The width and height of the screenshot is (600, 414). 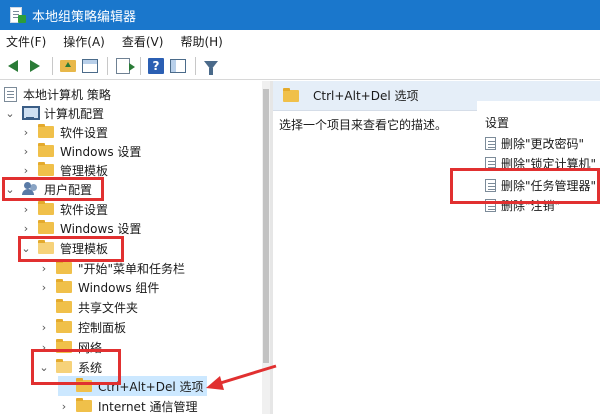 I want to click on filter-icon, so click(x=211, y=66).